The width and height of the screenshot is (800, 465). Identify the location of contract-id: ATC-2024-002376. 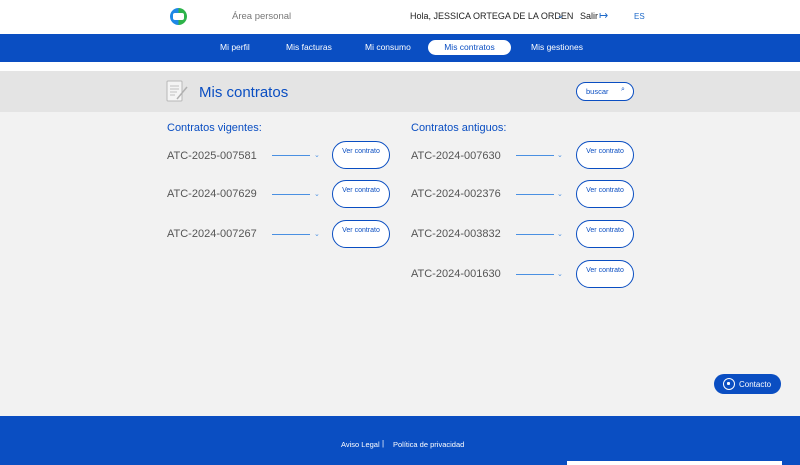
(456, 194).